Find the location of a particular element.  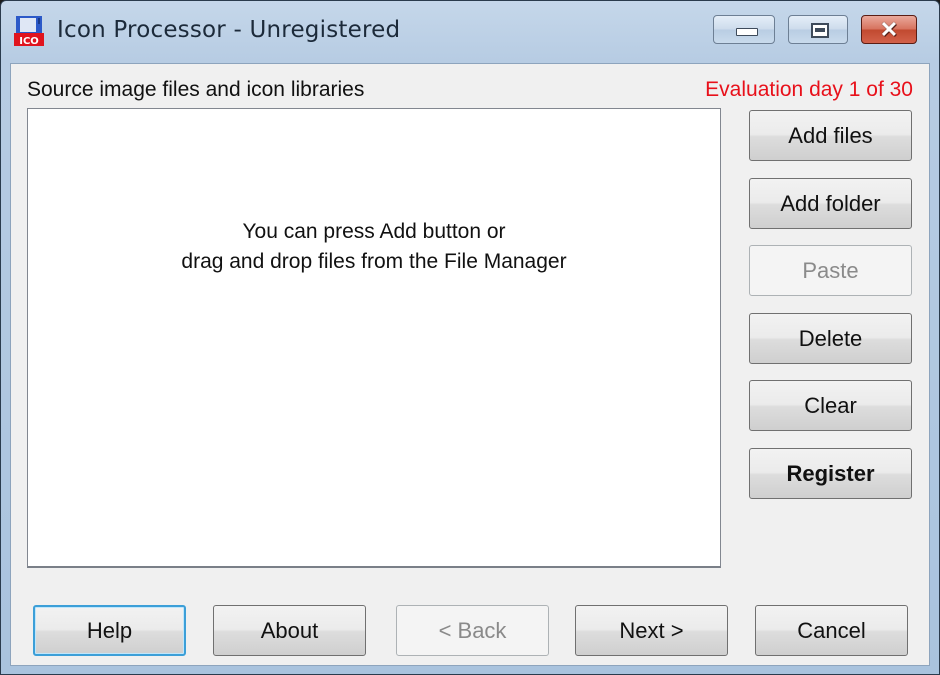

minimize-button is located at coordinates (744, 29).